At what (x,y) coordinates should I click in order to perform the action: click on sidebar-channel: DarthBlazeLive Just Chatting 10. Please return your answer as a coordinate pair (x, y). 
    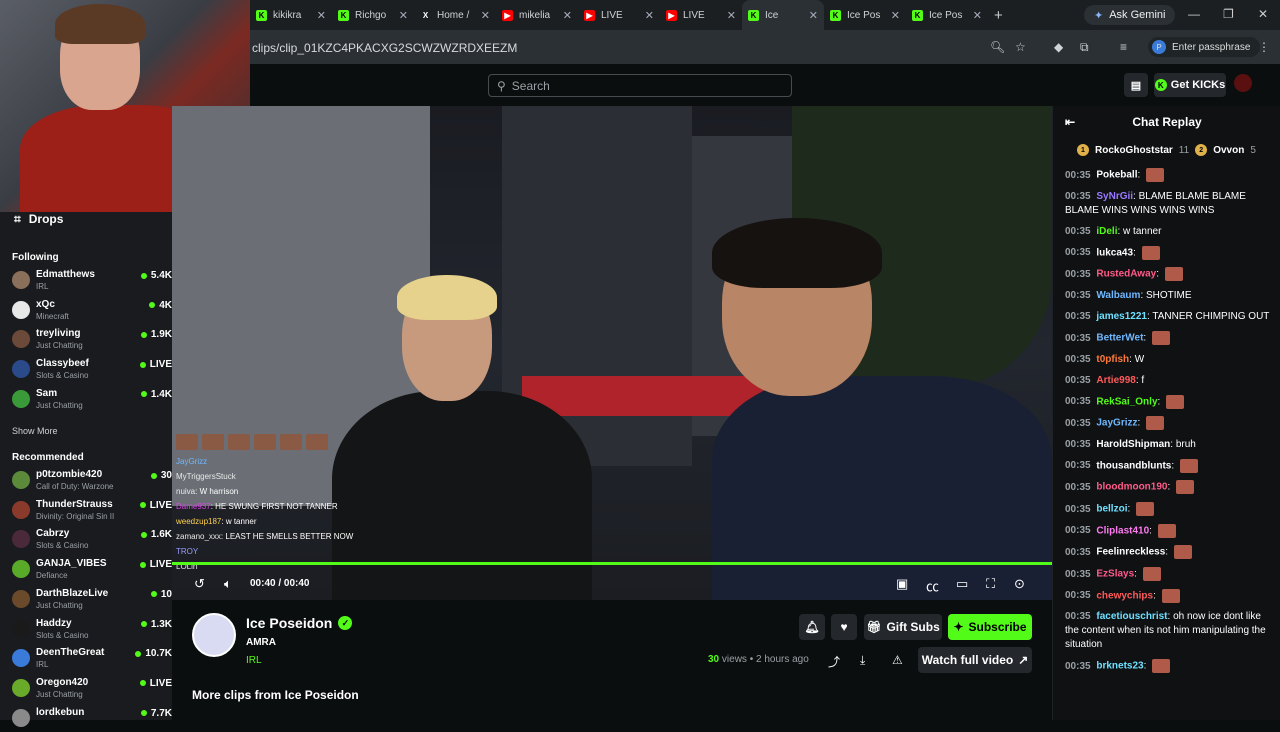
    Looking at the image, I should click on (92, 600).